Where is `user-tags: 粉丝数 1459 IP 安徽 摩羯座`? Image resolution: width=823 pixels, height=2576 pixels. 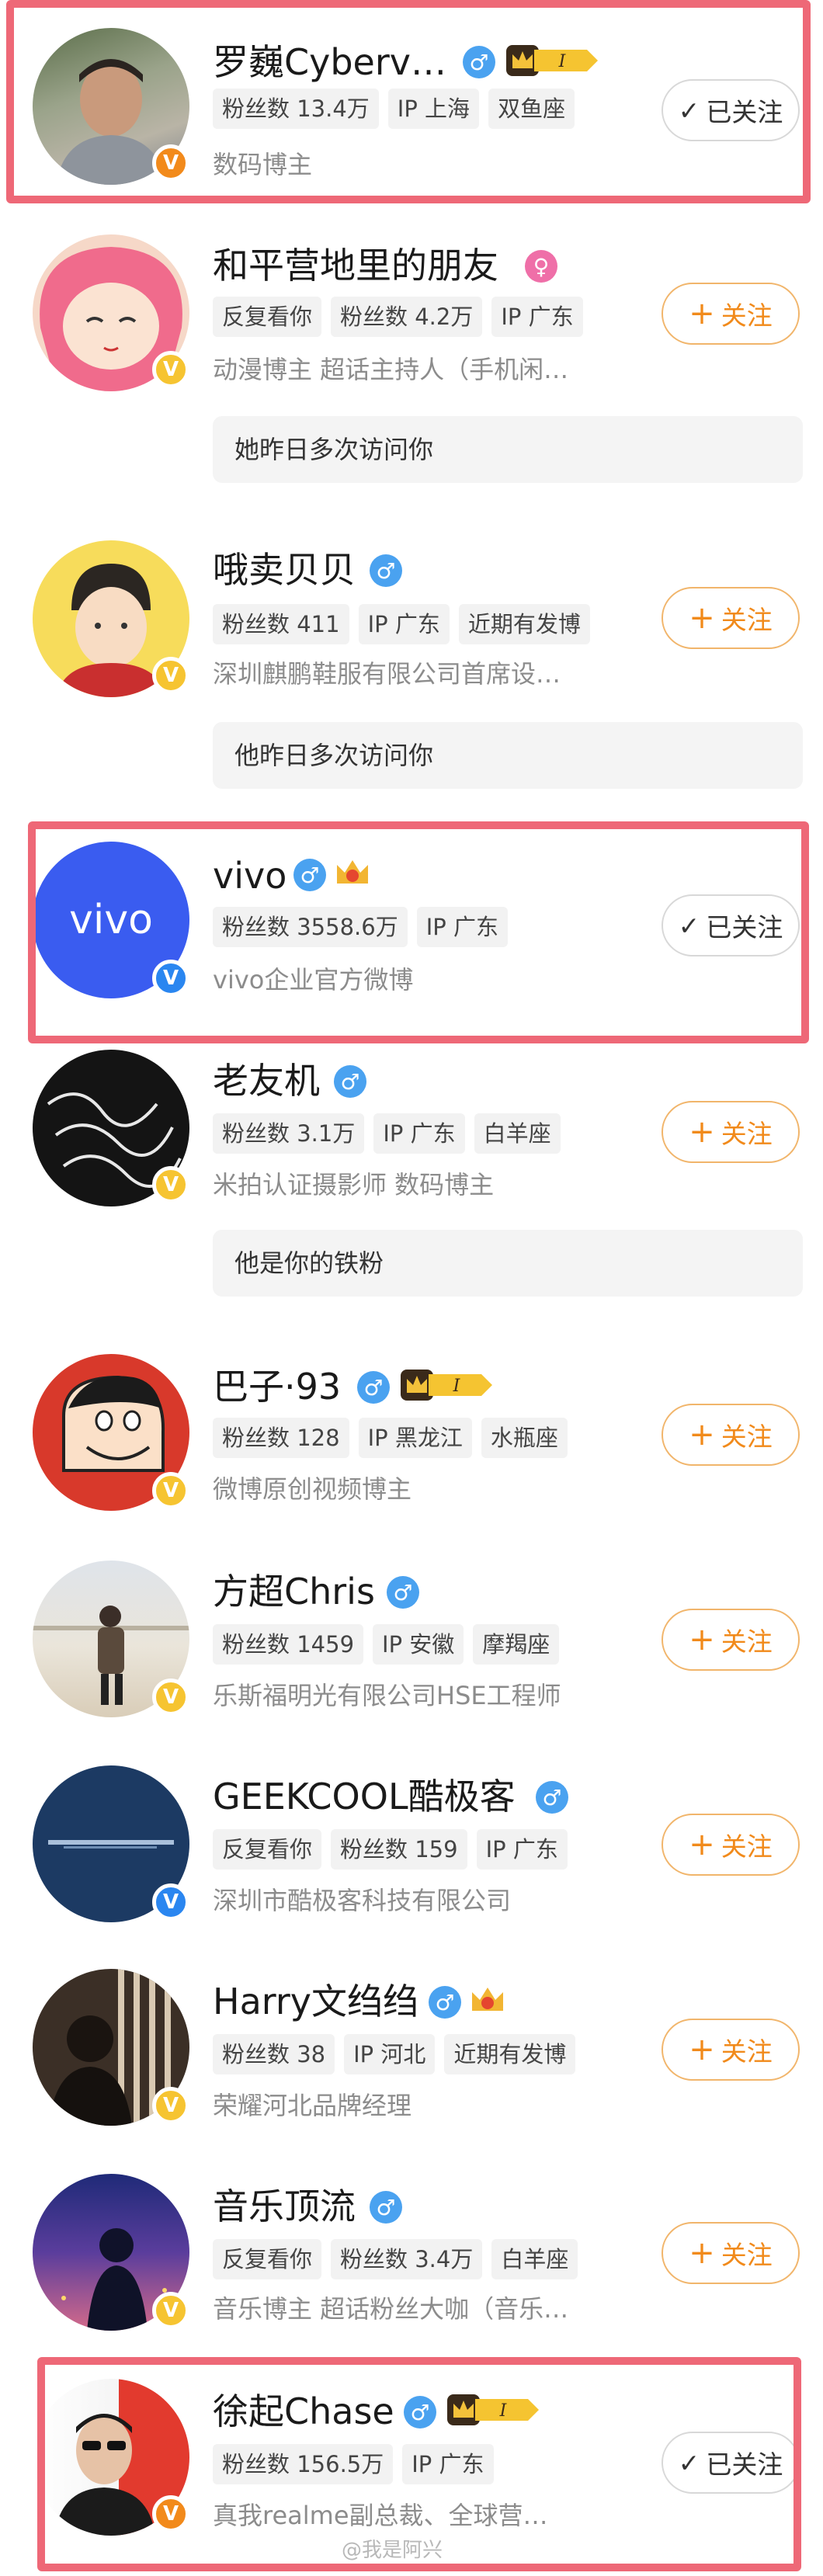 user-tags: 粉丝数 1459 IP 安徽 摩羯座 is located at coordinates (386, 1644).